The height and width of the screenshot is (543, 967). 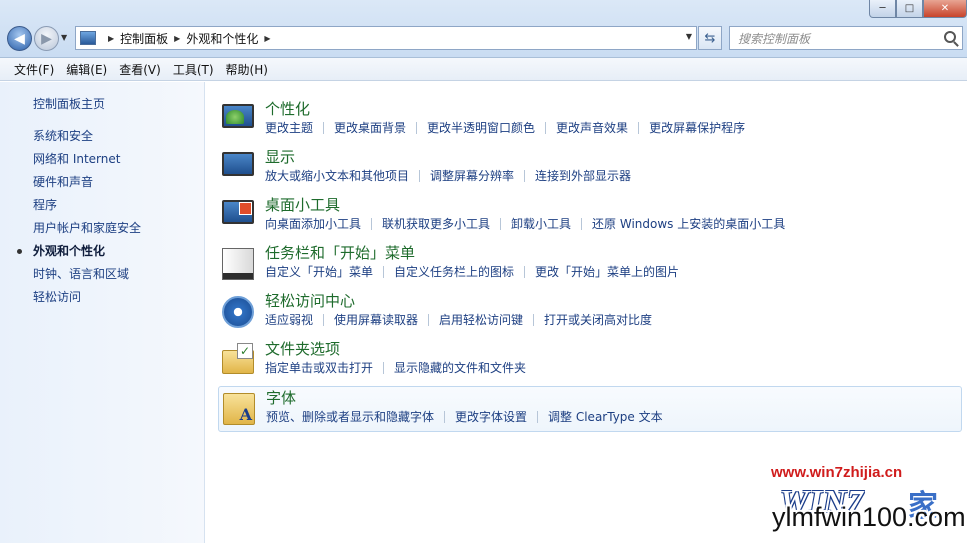 What do you see at coordinates (481, 319) in the screenshot?
I see `task-link: 启用轻松访问键` at bounding box center [481, 319].